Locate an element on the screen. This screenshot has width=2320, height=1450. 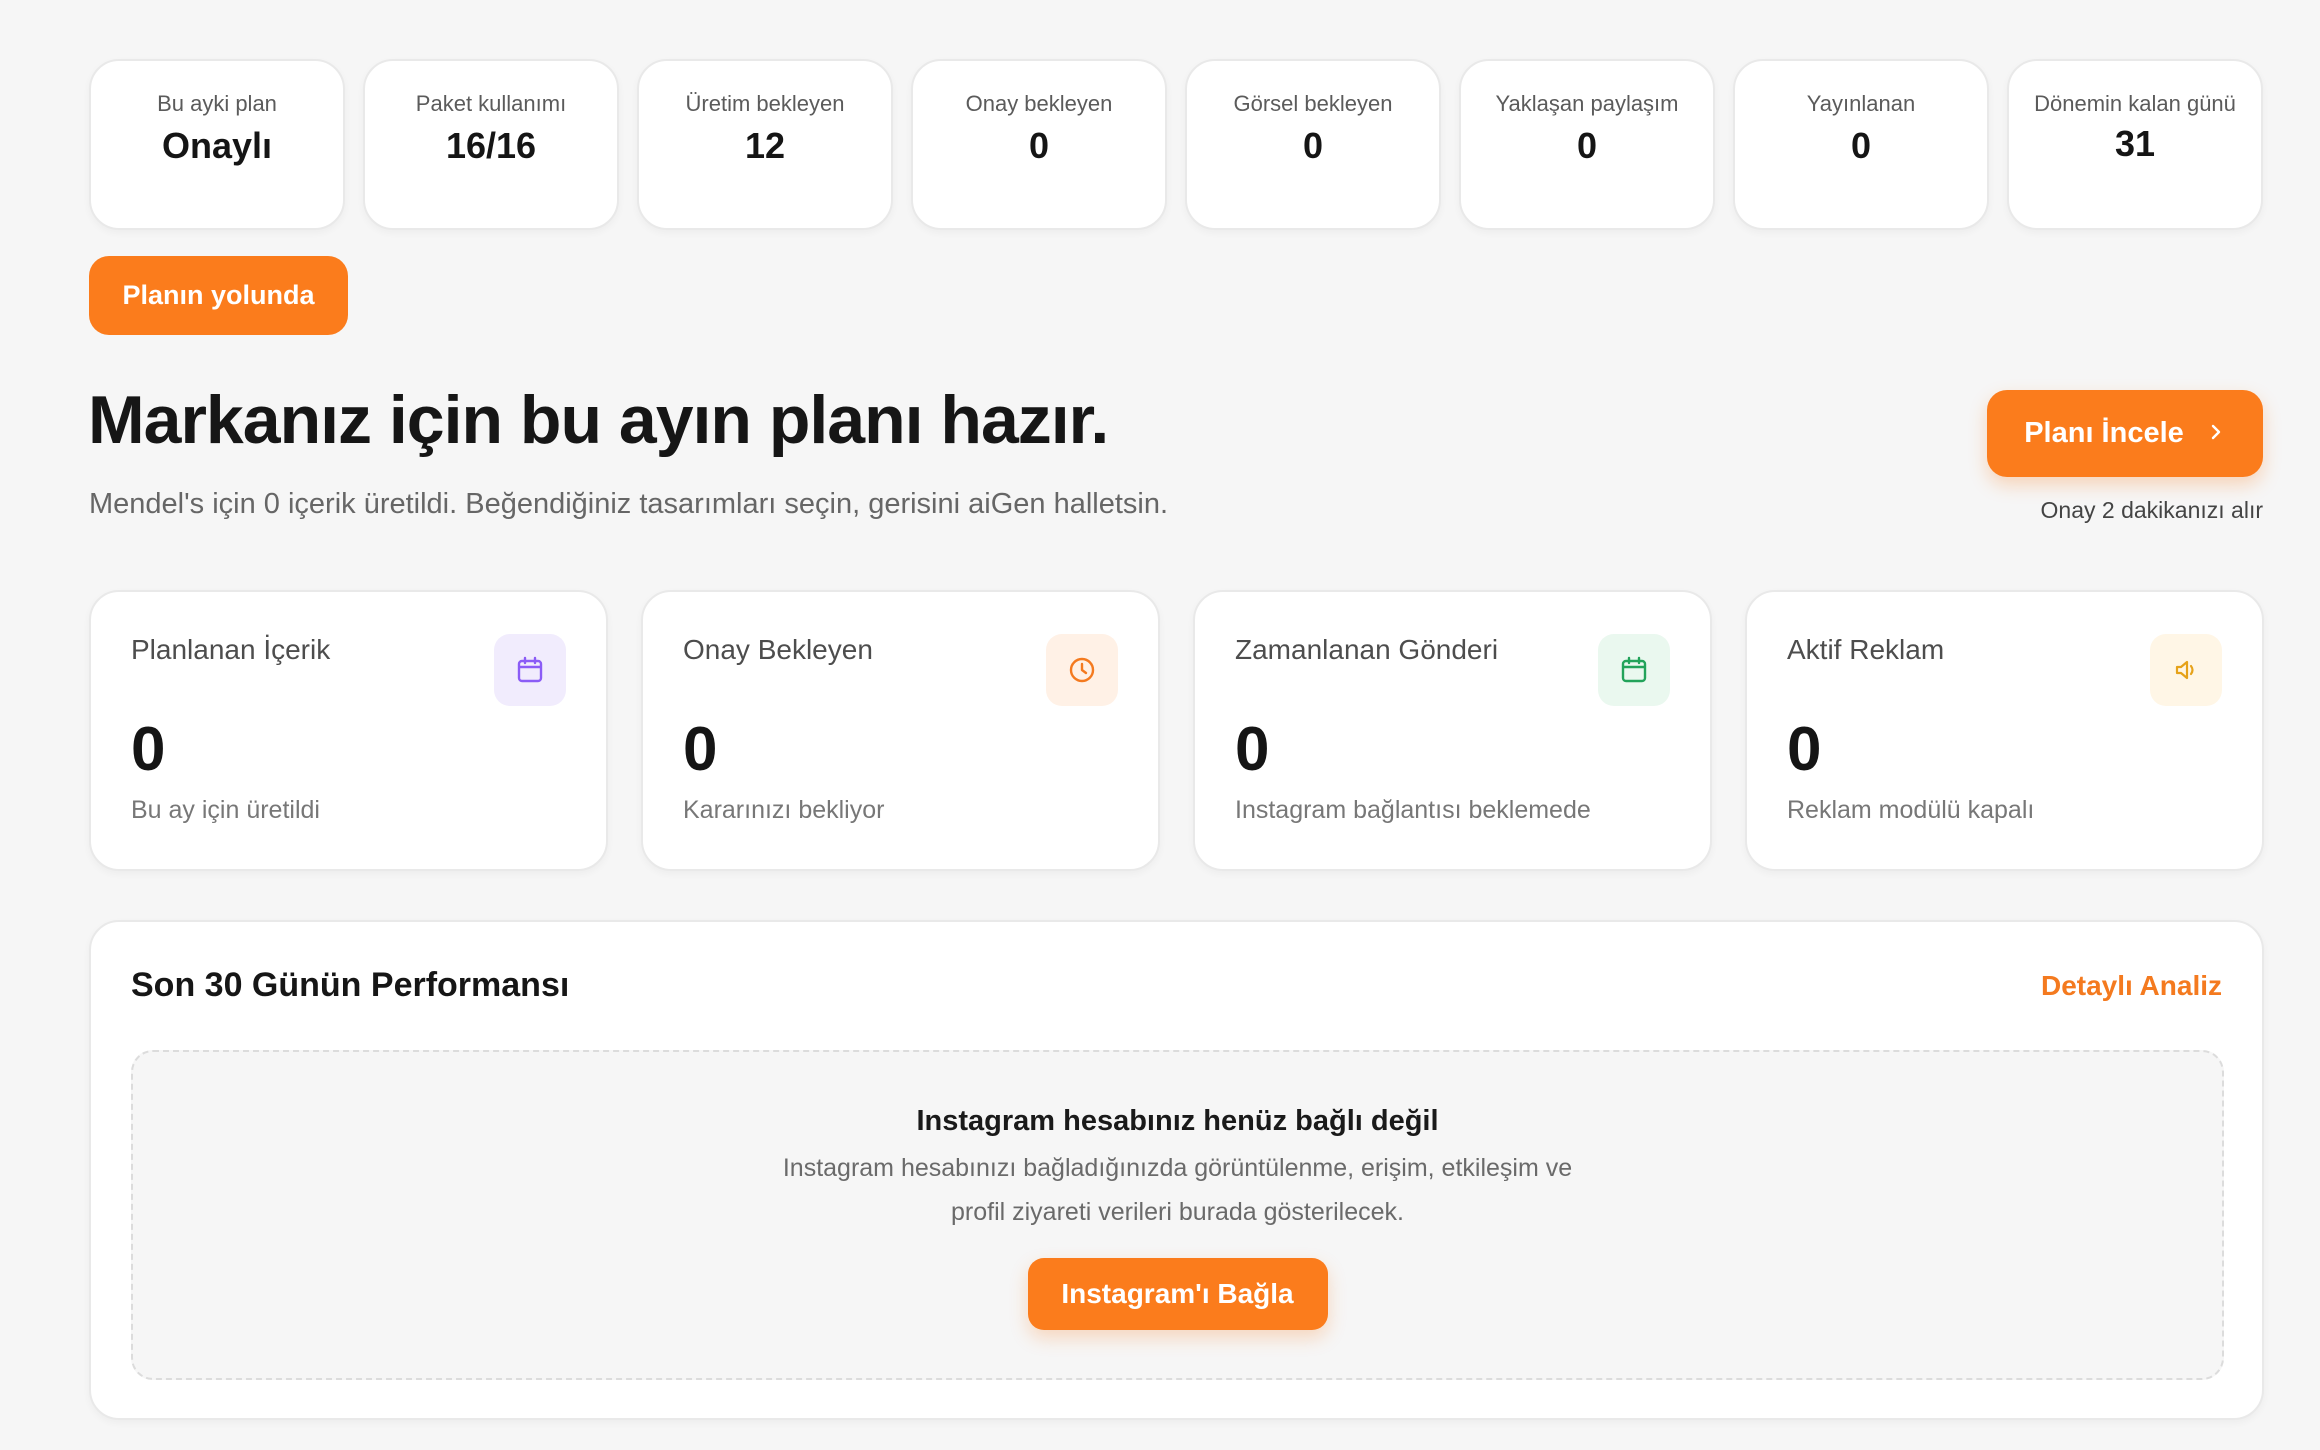
card-title: Zamanlanan Gönderi is located at coordinates (1367, 649).